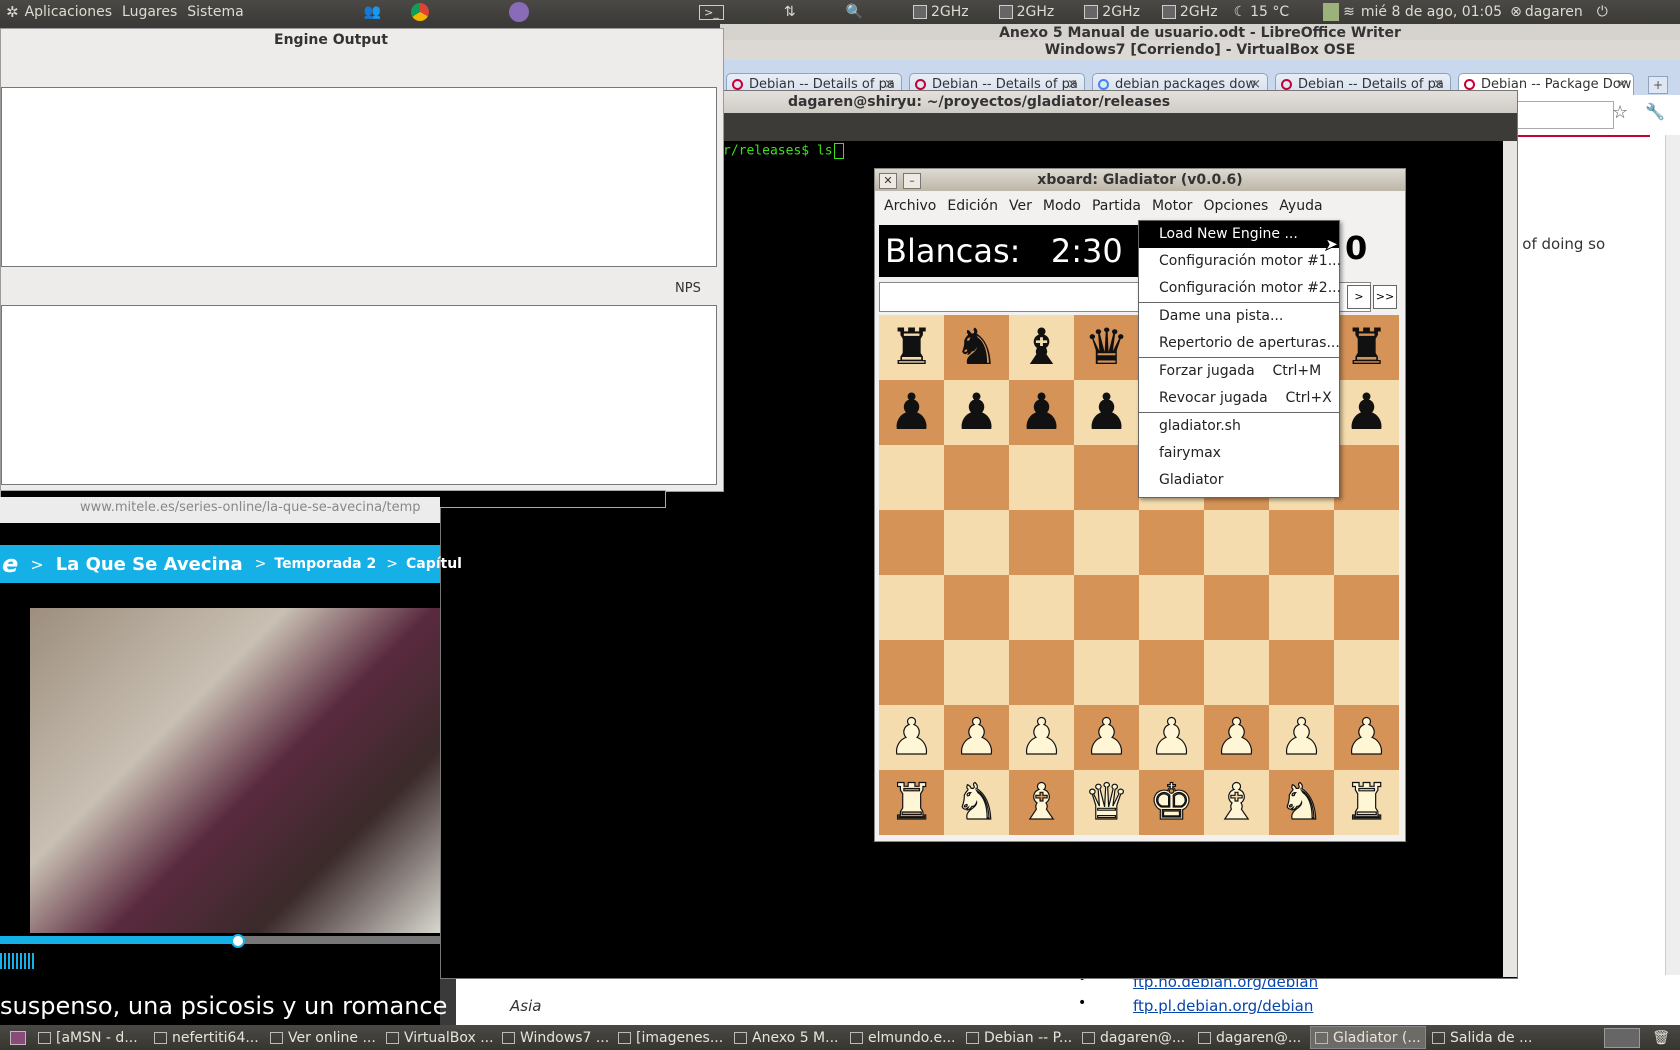  I want to click on board-square: ♛, so click(1106, 347).